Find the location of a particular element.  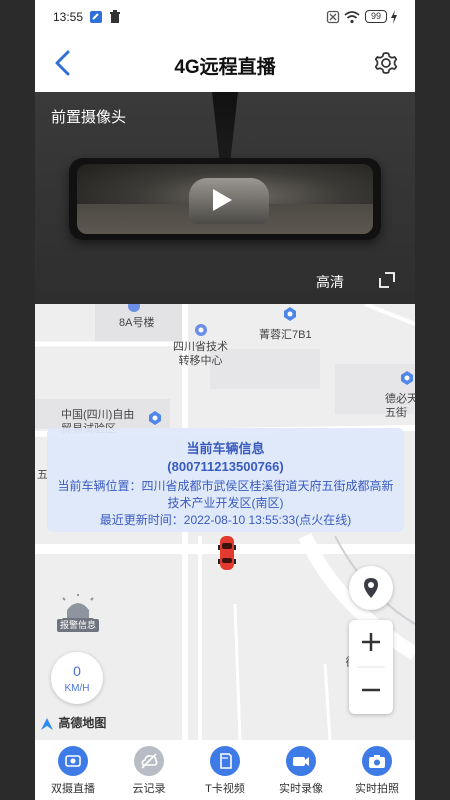

vehicle-device-id: (800711213500766) is located at coordinates (225, 466).